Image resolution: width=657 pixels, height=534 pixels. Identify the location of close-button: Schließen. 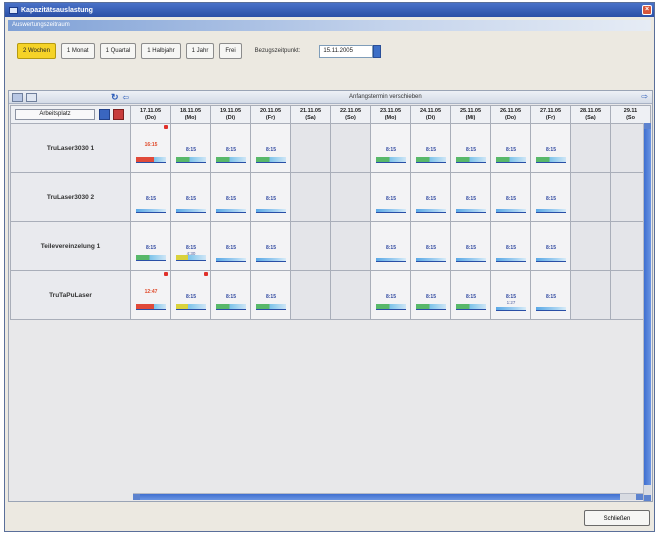
(617, 518).